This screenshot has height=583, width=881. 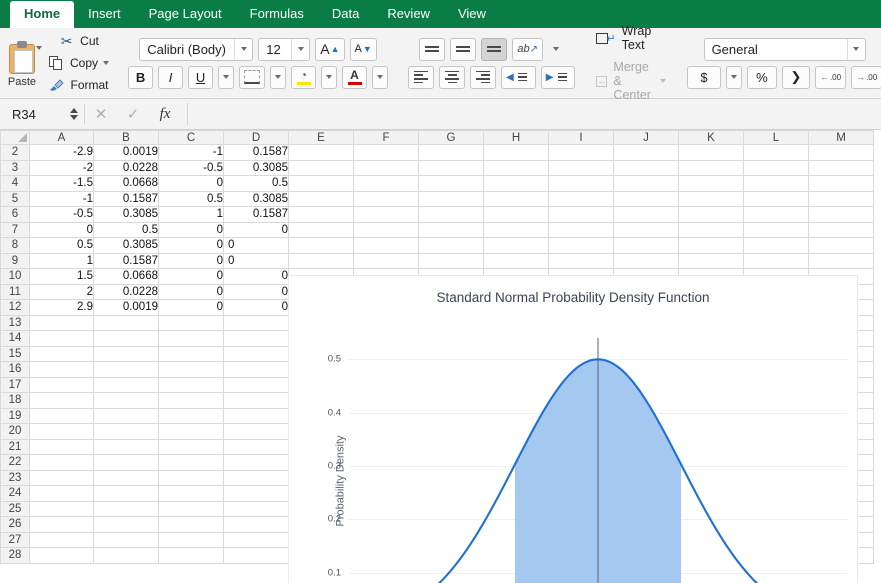 I want to click on cell-B18, so click(x=126, y=400).